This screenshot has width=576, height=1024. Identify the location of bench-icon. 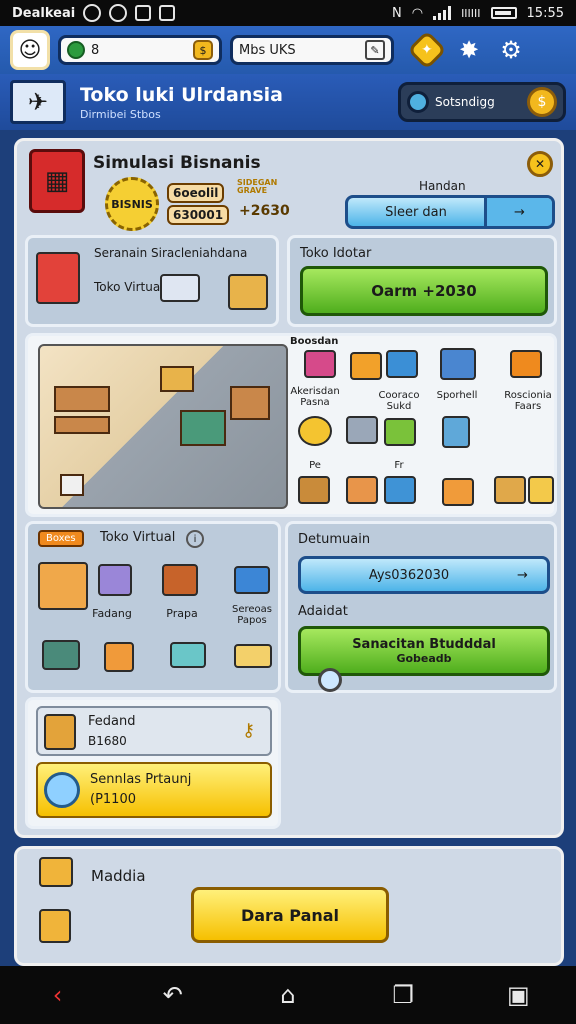
(180, 580).